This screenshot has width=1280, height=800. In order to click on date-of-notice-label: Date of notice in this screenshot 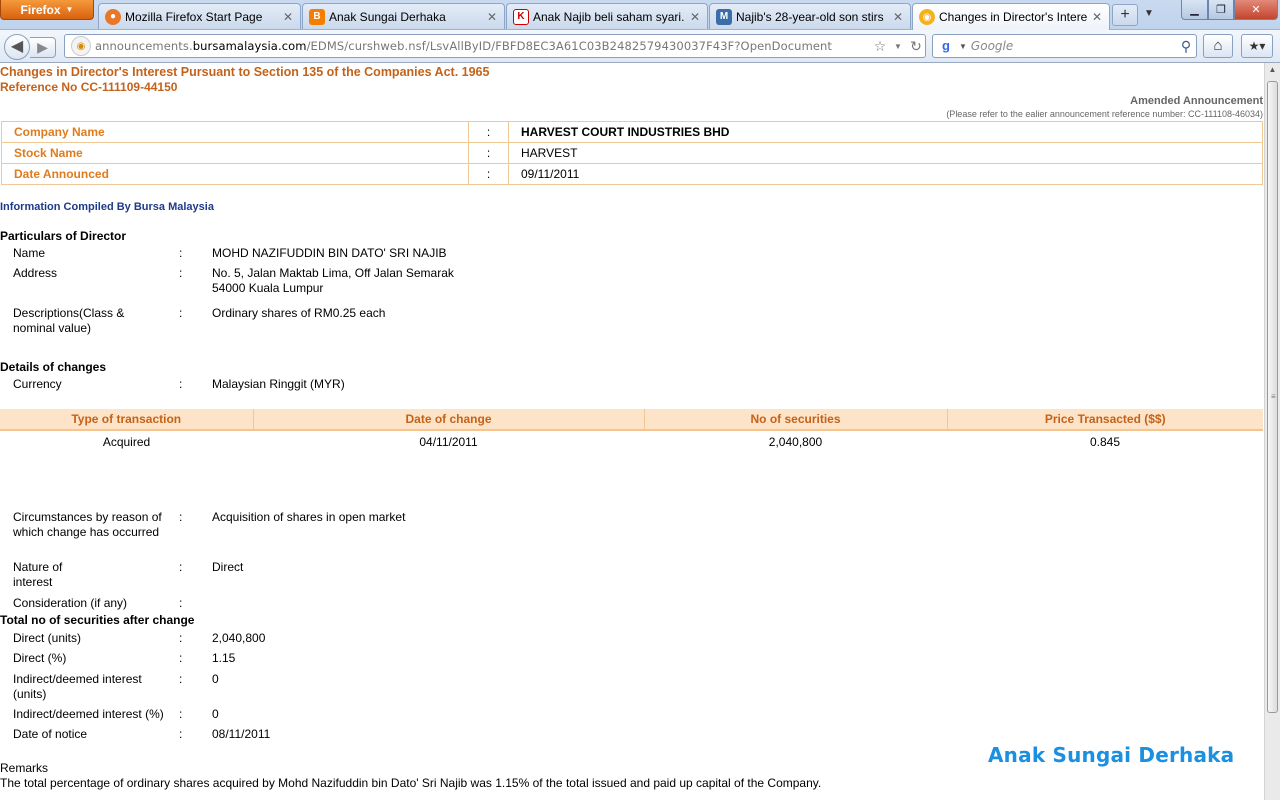, I will do `click(50, 734)`.